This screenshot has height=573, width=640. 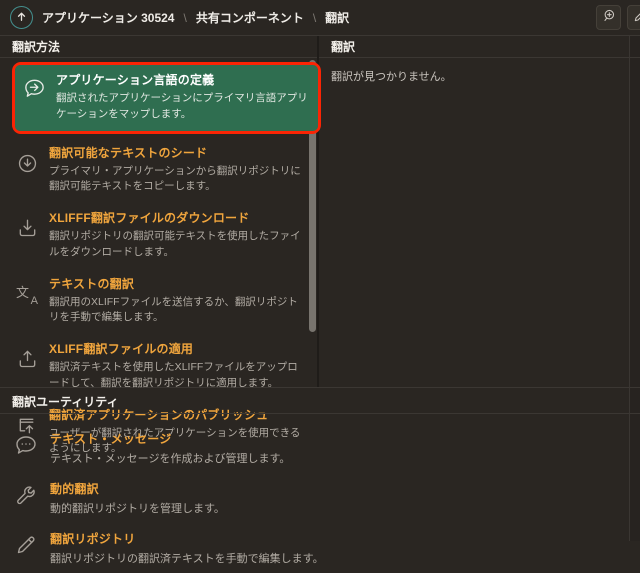 I want to click on method-item-title: テキストの翻訳, so click(x=176, y=283).